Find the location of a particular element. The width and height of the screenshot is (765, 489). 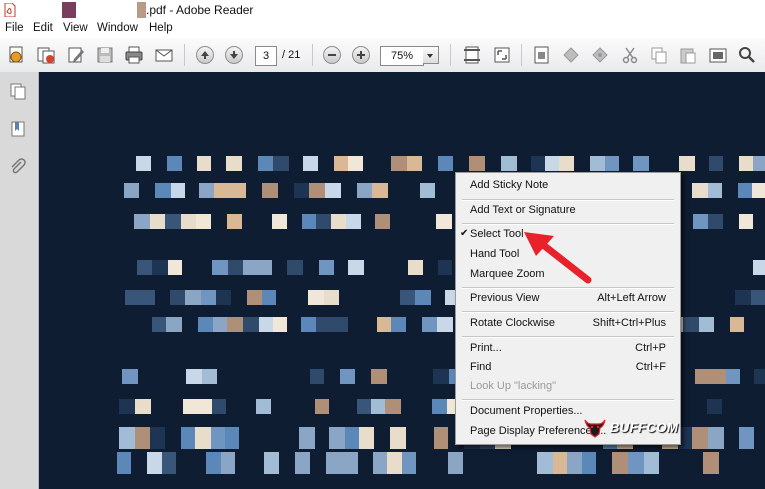

menu-window: Window is located at coordinates (117, 28).